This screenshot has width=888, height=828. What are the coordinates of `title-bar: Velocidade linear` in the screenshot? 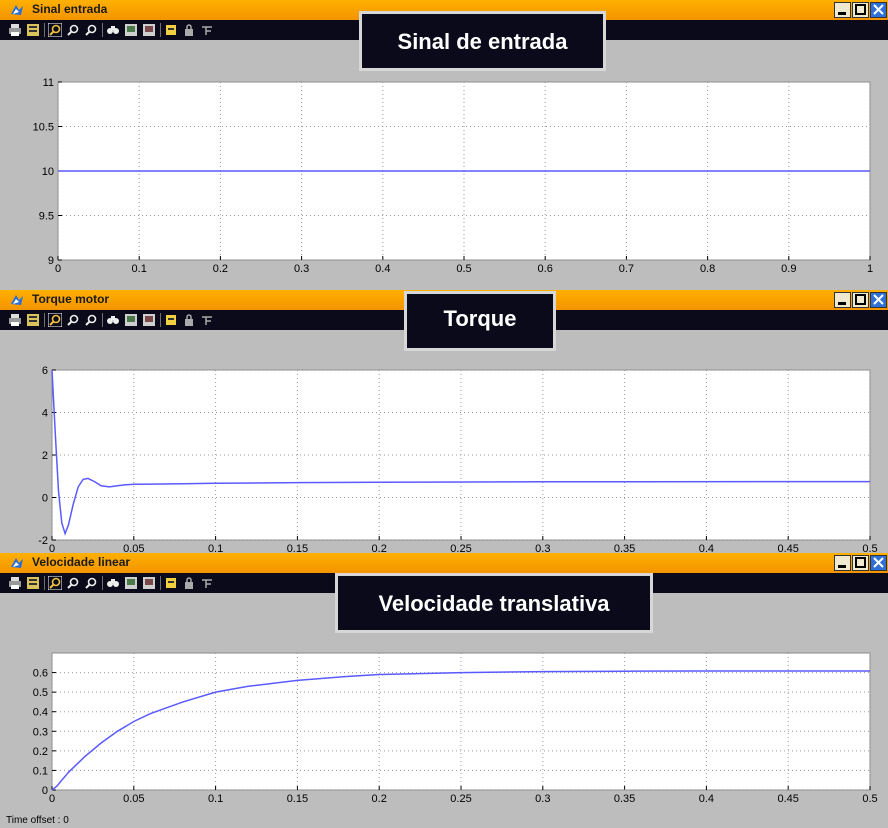 It's located at (444, 563).